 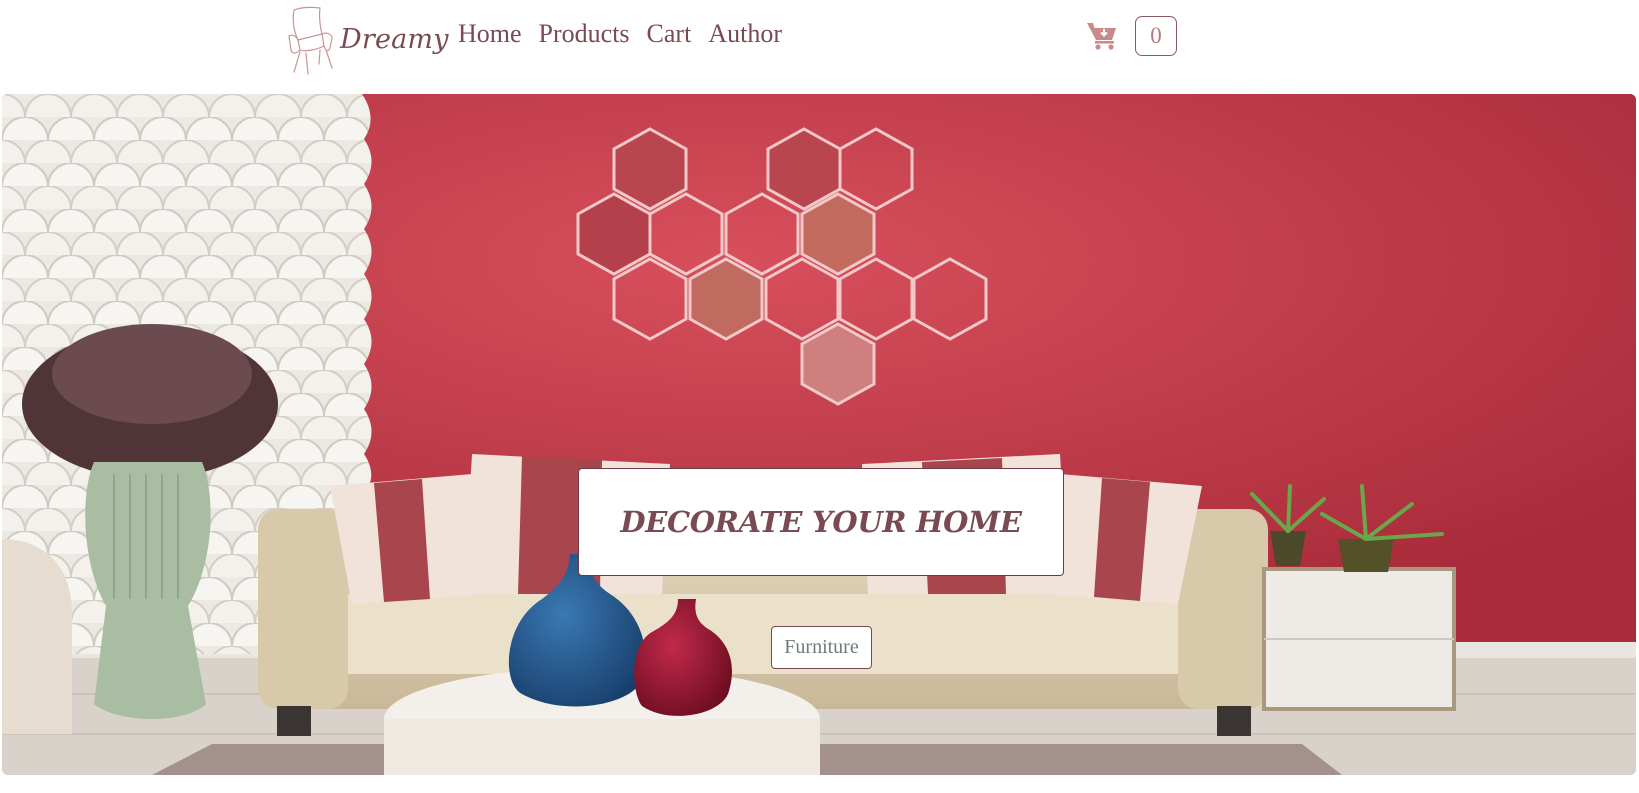 I want to click on nav-menu: Home Products Cart Author, so click(x=620, y=34).